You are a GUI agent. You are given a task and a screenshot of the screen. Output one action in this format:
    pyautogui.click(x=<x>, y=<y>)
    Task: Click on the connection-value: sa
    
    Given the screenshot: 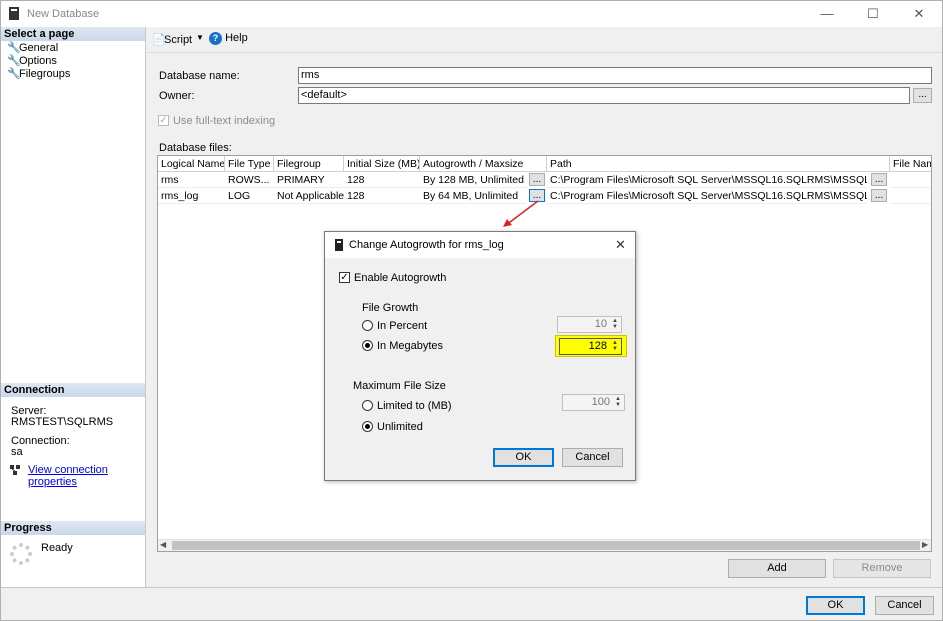 What is the action you would take?
    pyautogui.click(x=17, y=452)
    